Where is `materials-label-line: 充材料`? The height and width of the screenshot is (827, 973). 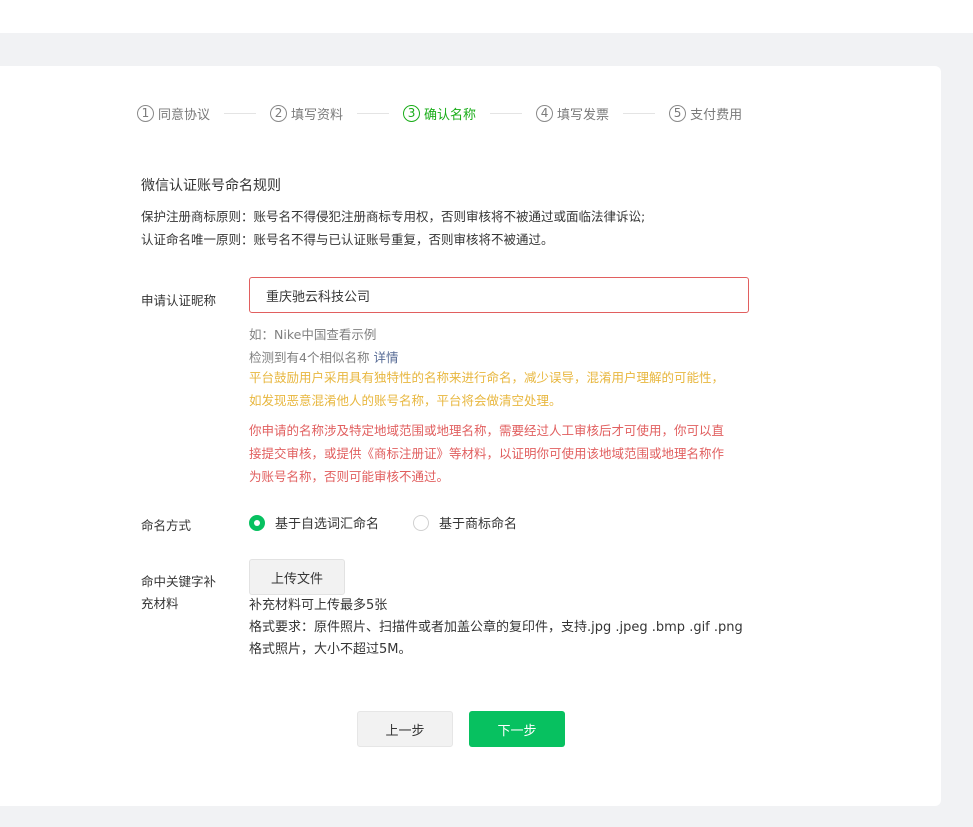 materials-label-line: 充材料 is located at coordinates (160, 603).